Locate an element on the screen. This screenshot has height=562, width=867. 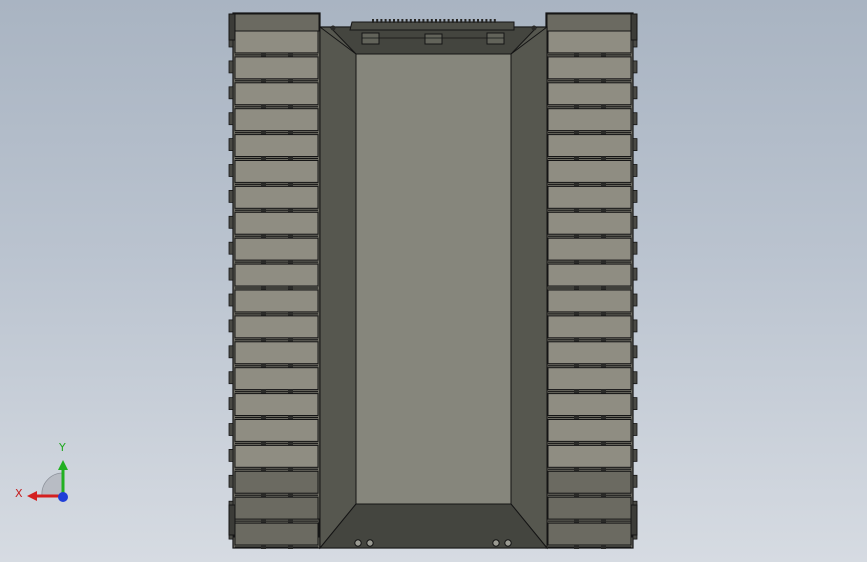
triad-plane-icon is located at coordinates (52, 484).